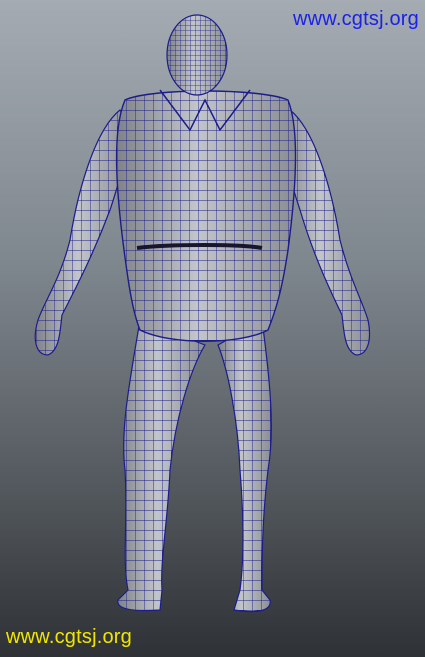  Describe the element at coordinates (197, 55) in the screenshot. I see `head-mesh` at that location.